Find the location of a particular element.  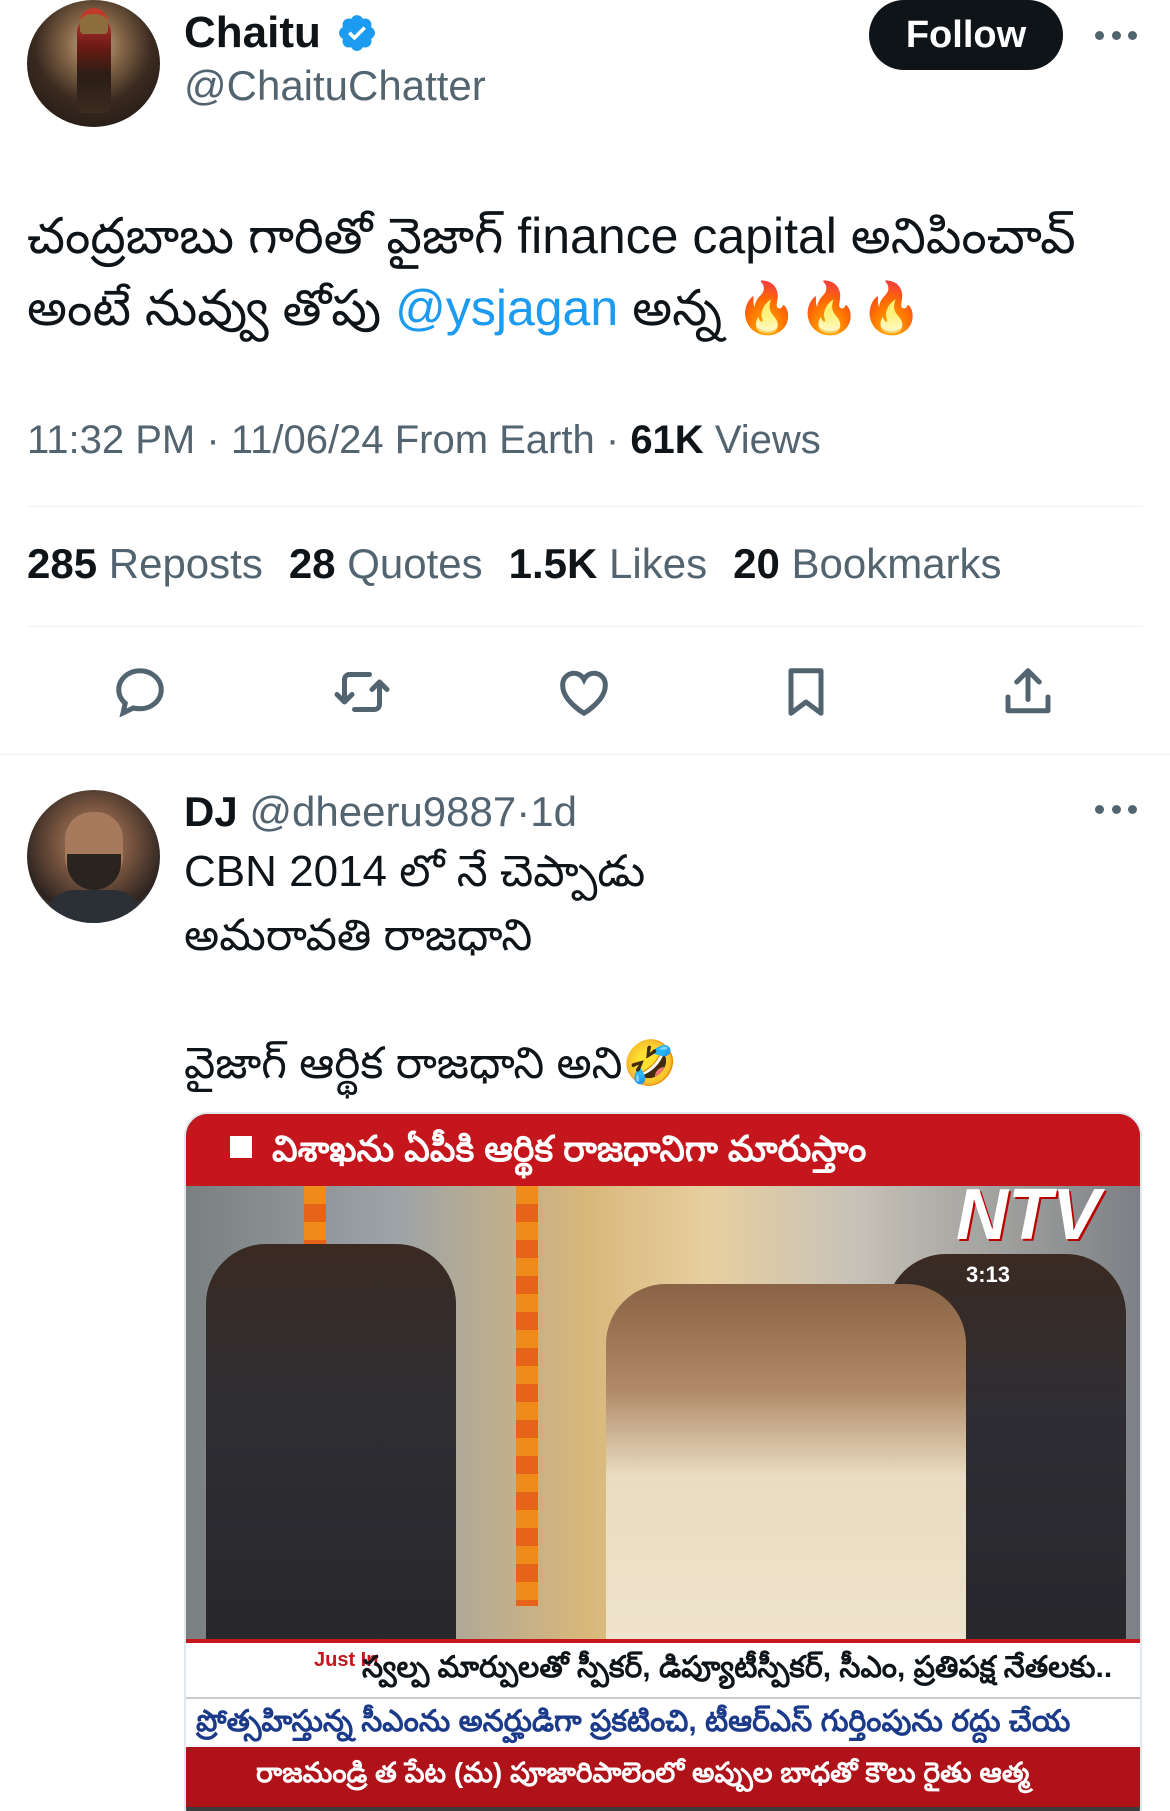

video-clock: 3:13 is located at coordinates (988, 1274).